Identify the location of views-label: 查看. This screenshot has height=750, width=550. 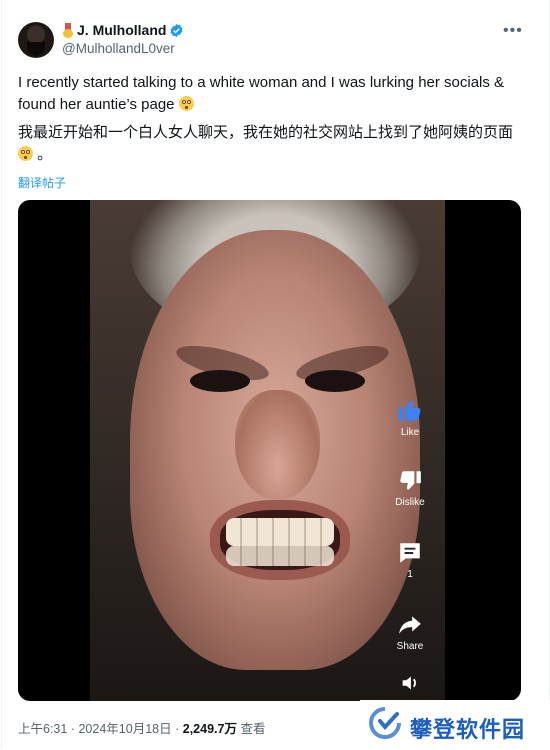
(253, 729).